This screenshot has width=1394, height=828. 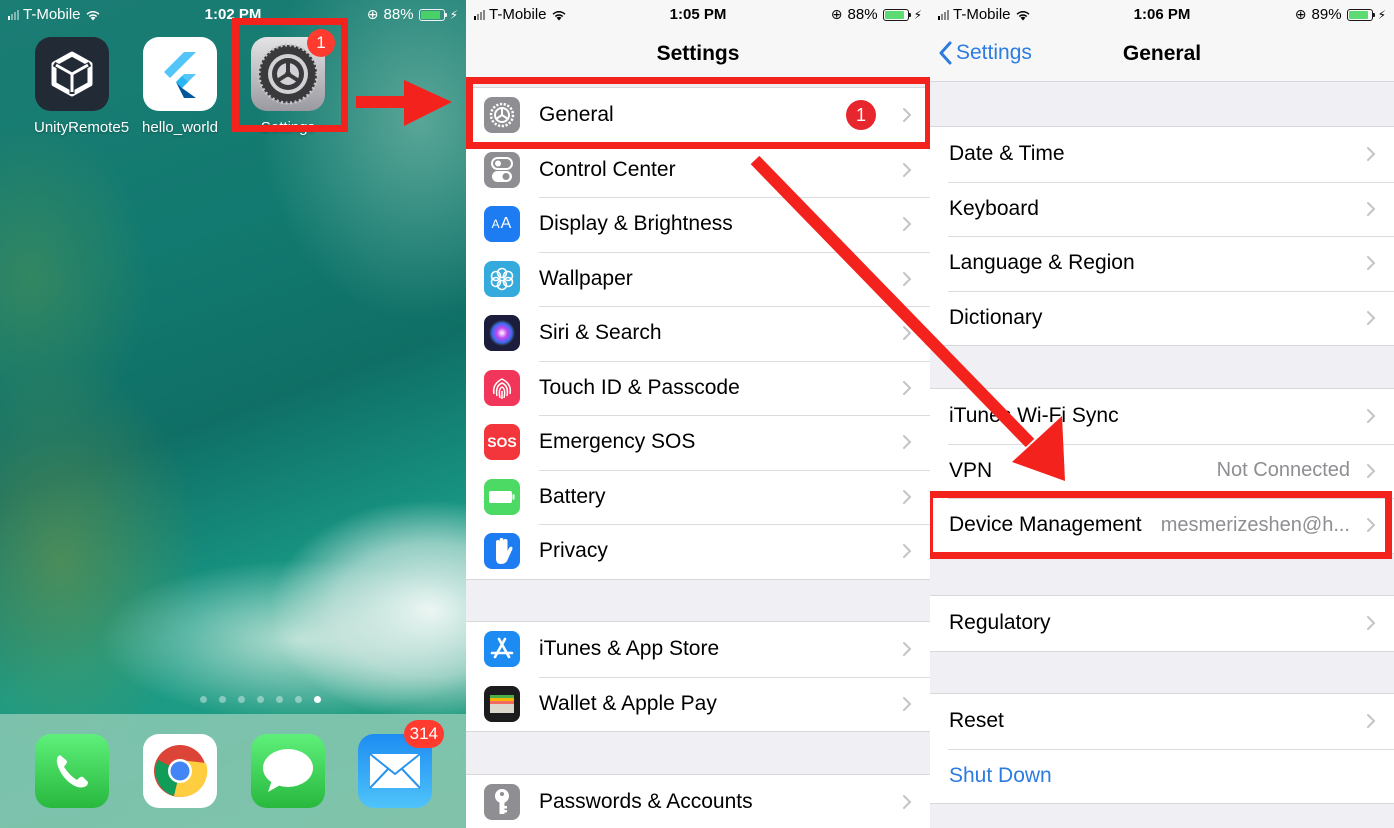 What do you see at coordinates (1162, 721) in the screenshot?
I see `settings-row-reset: Reset` at bounding box center [1162, 721].